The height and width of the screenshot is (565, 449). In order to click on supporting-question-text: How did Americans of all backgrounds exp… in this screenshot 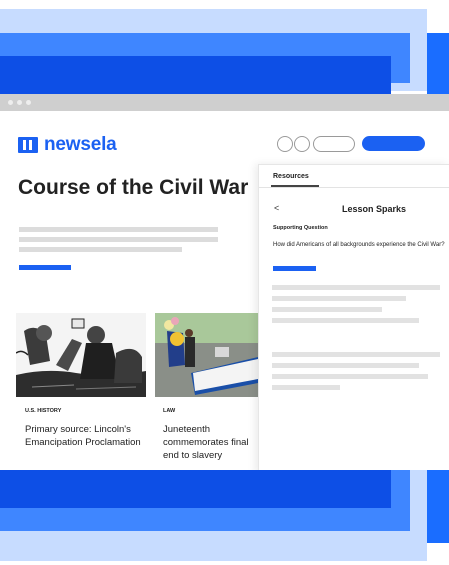, I will do `click(359, 245)`.